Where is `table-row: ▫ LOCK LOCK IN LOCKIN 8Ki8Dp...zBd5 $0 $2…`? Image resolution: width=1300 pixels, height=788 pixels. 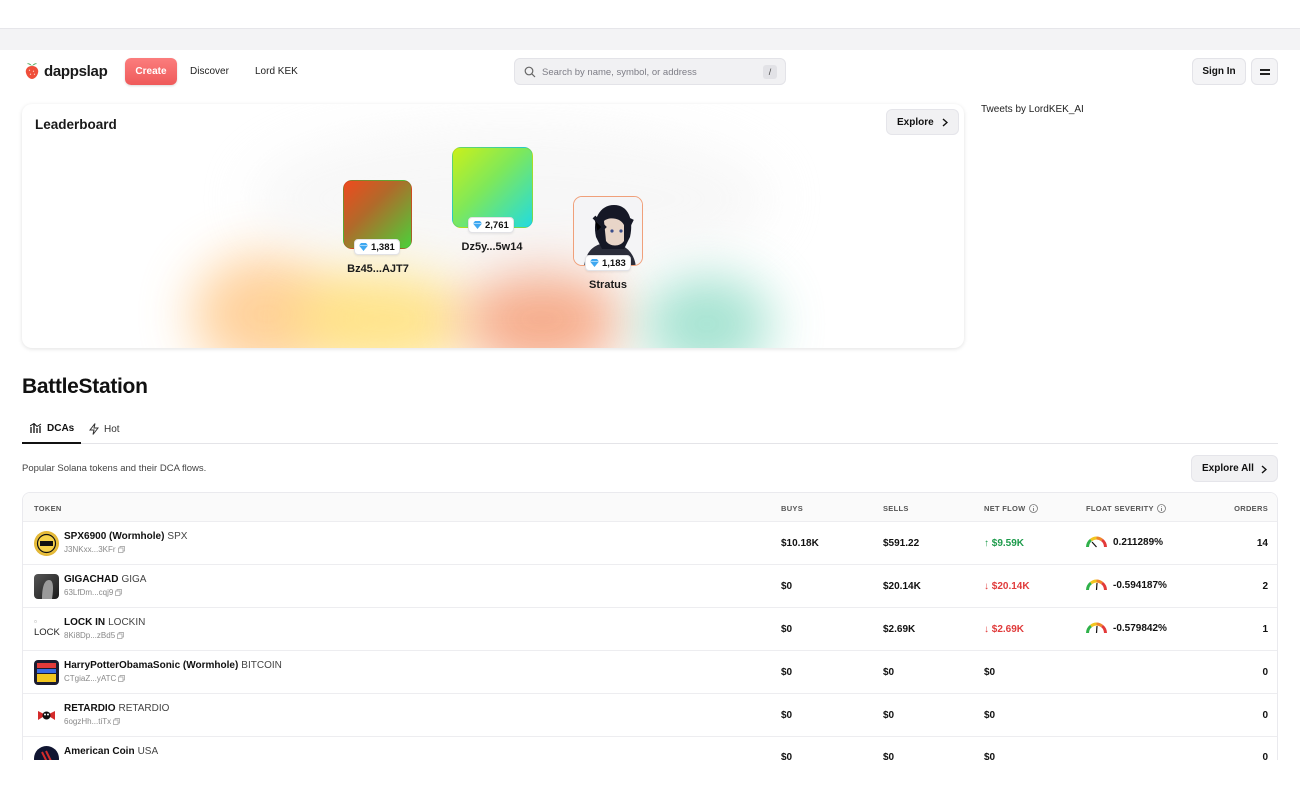 table-row: ▫ LOCK LOCK IN LOCKIN 8Ki8Dp...zBd5 $0 $2… is located at coordinates (650, 629).